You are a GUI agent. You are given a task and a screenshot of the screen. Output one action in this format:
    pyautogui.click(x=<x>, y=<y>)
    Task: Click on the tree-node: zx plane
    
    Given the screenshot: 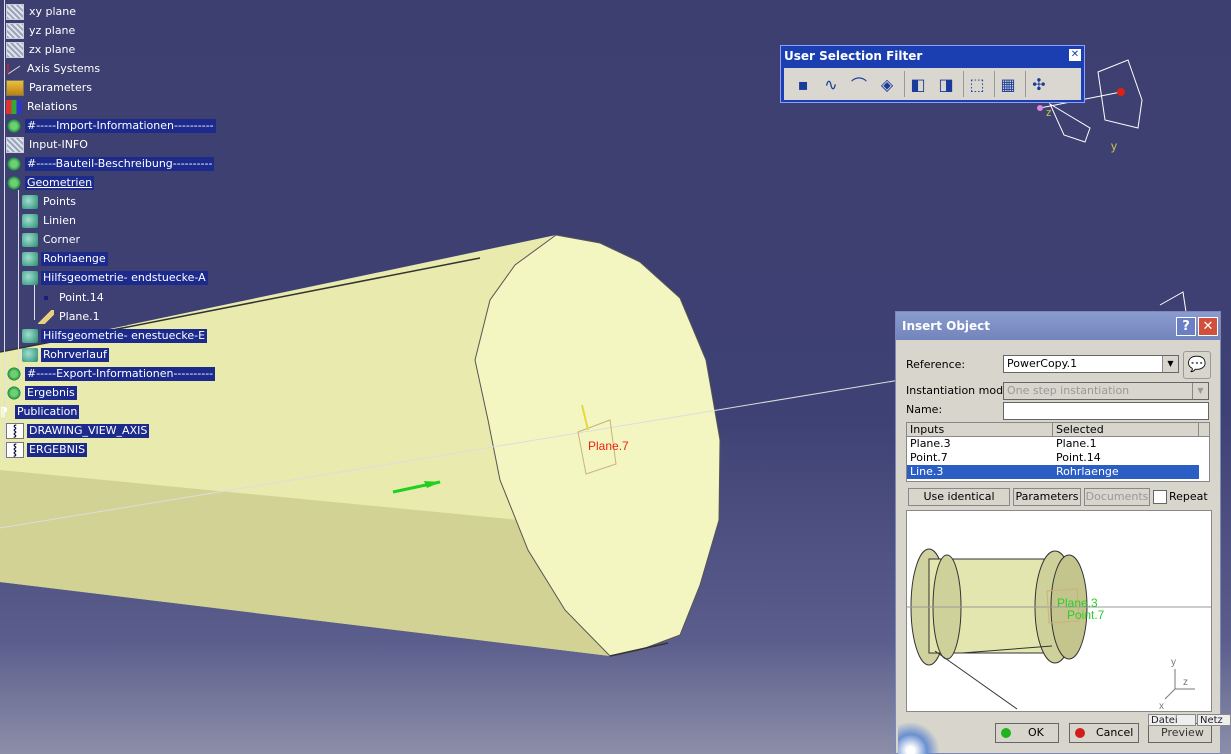 What is the action you would take?
    pyautogui.click(x=41, y=49)
    